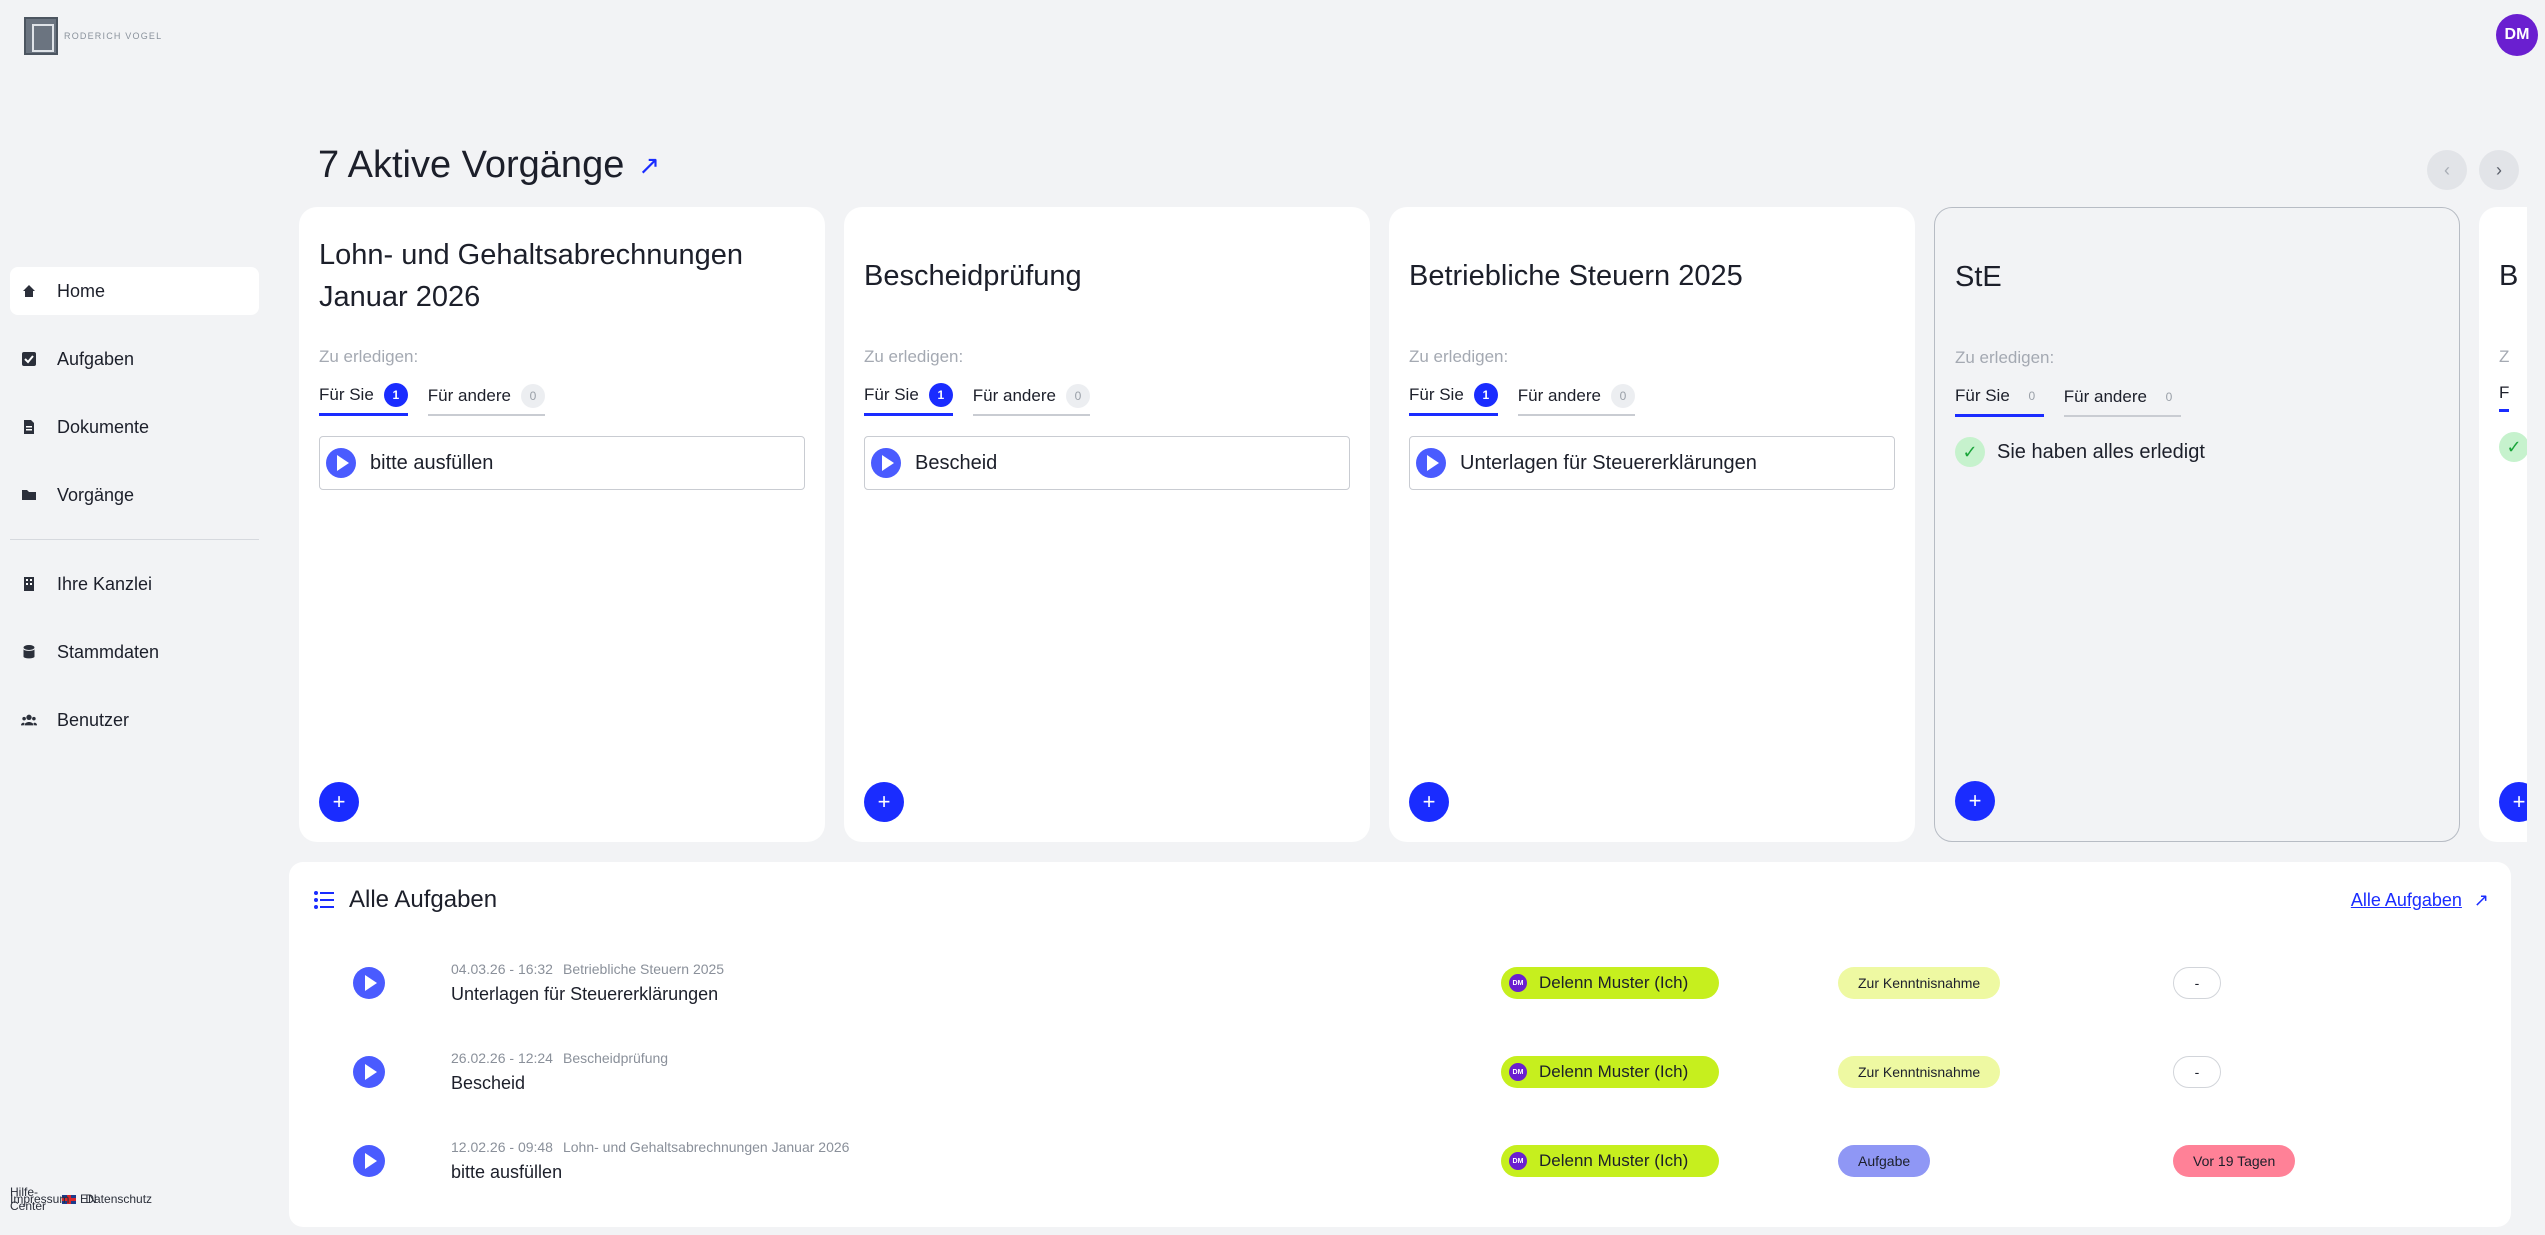  Describe the element at coordinates (2504, 356) in the screenshot. I see `todo-label: Z` at that location.